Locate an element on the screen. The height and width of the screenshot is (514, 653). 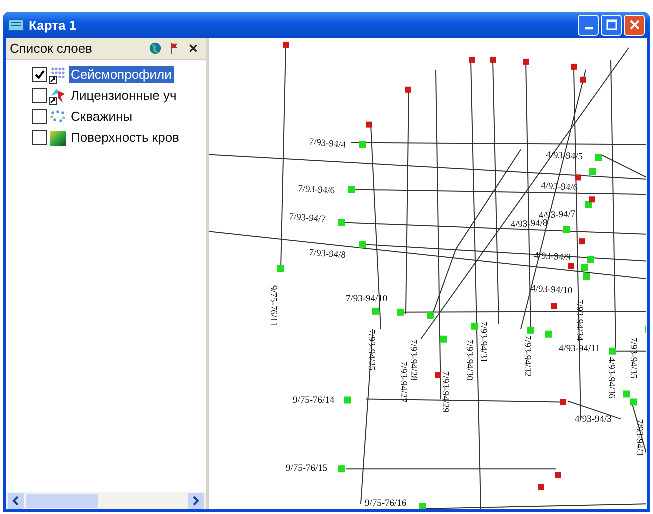
profile-label: 7/93-94/6 is located at coordinates (317, 190).